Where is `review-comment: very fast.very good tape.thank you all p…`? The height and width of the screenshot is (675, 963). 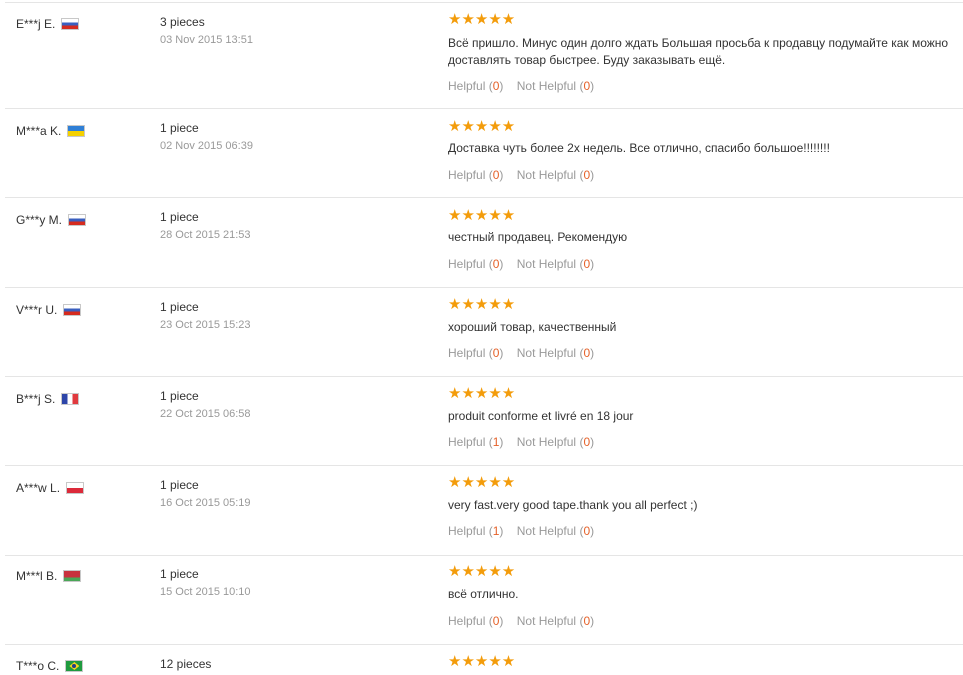 review-comment: very fast.very good tape.thank you all p… is located at coordinates (573, 505).